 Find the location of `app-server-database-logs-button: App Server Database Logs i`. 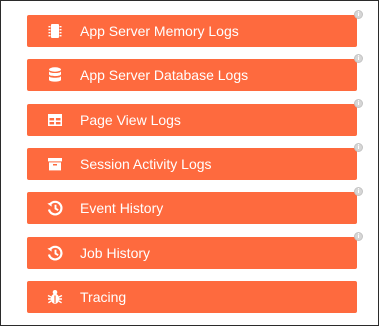

app-server-database-logs-button: App Server Database Logs i is located at coordinates (195, 72).